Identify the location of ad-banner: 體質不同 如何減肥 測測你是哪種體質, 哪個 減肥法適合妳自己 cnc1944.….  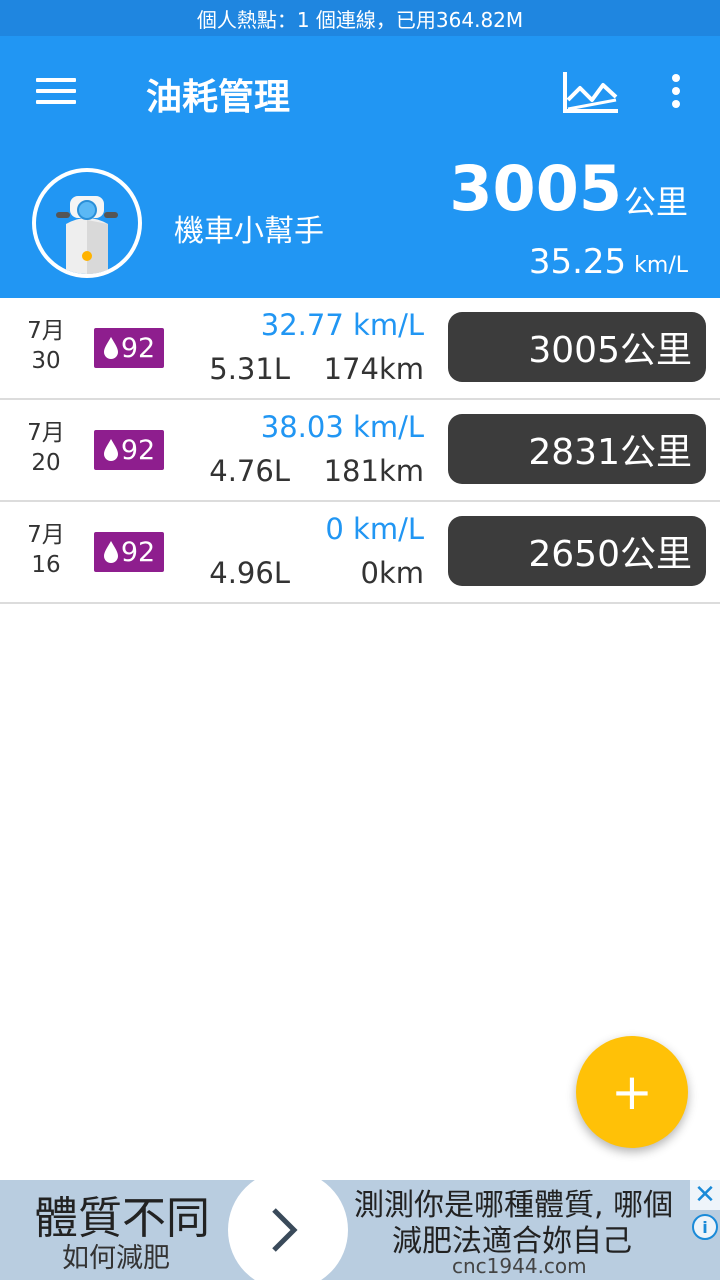
(360, 1230).